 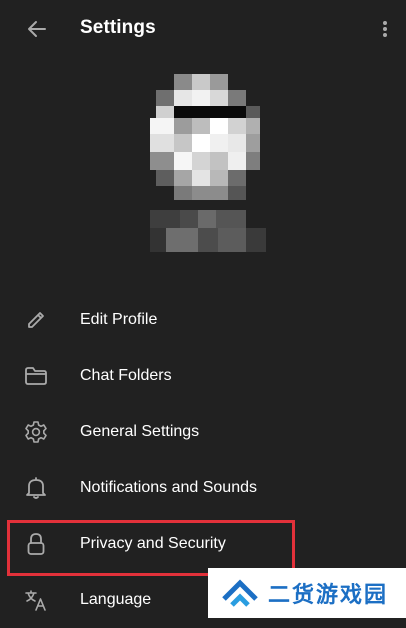 I want to click on menu-item-label: Edit Profile, so click(x=119, y=319).